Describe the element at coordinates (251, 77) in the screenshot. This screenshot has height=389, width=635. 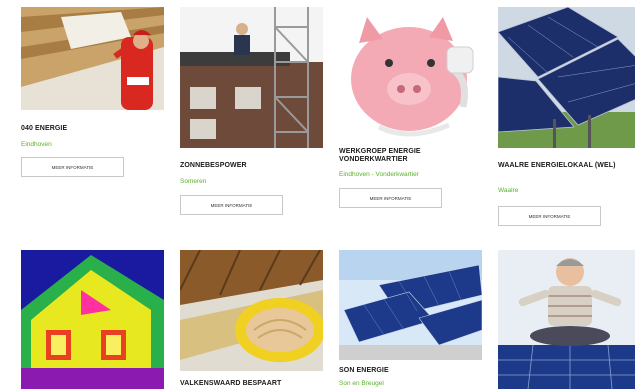
I see `project-image-solar-roof` at that location.